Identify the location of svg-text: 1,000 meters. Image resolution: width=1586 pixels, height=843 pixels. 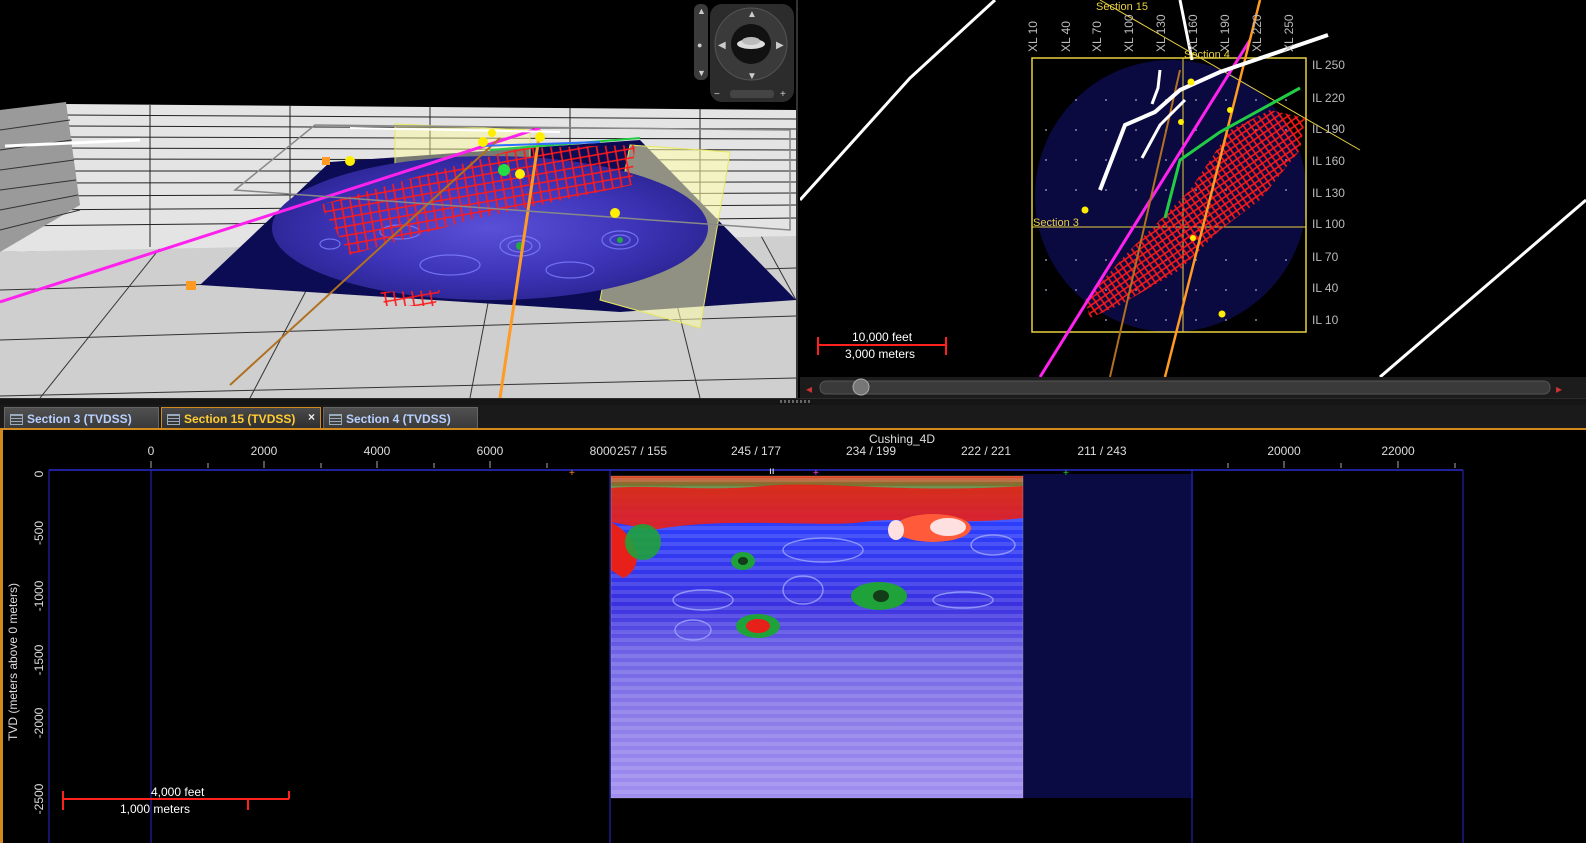
(155, 809).